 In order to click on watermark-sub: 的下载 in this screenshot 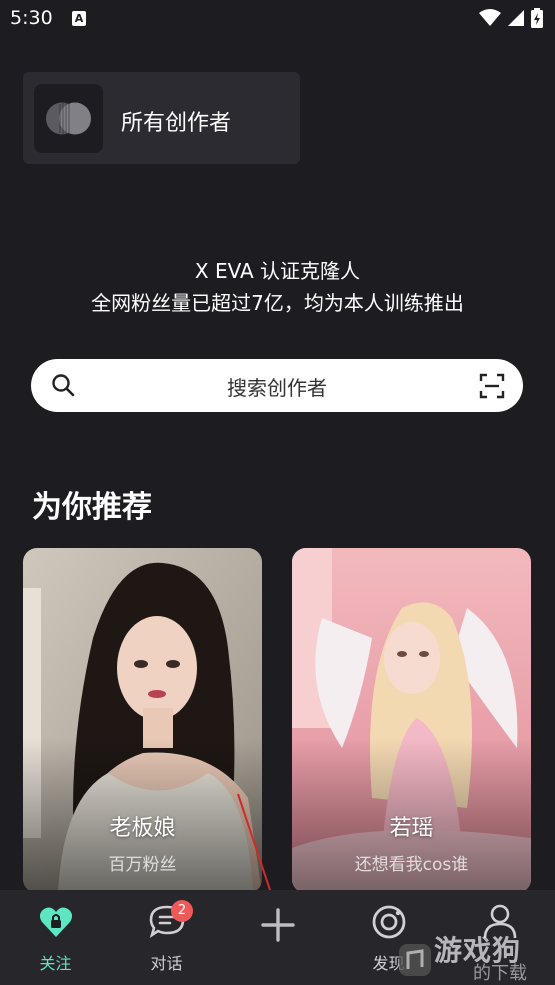, I will do `click(500, 973)`.